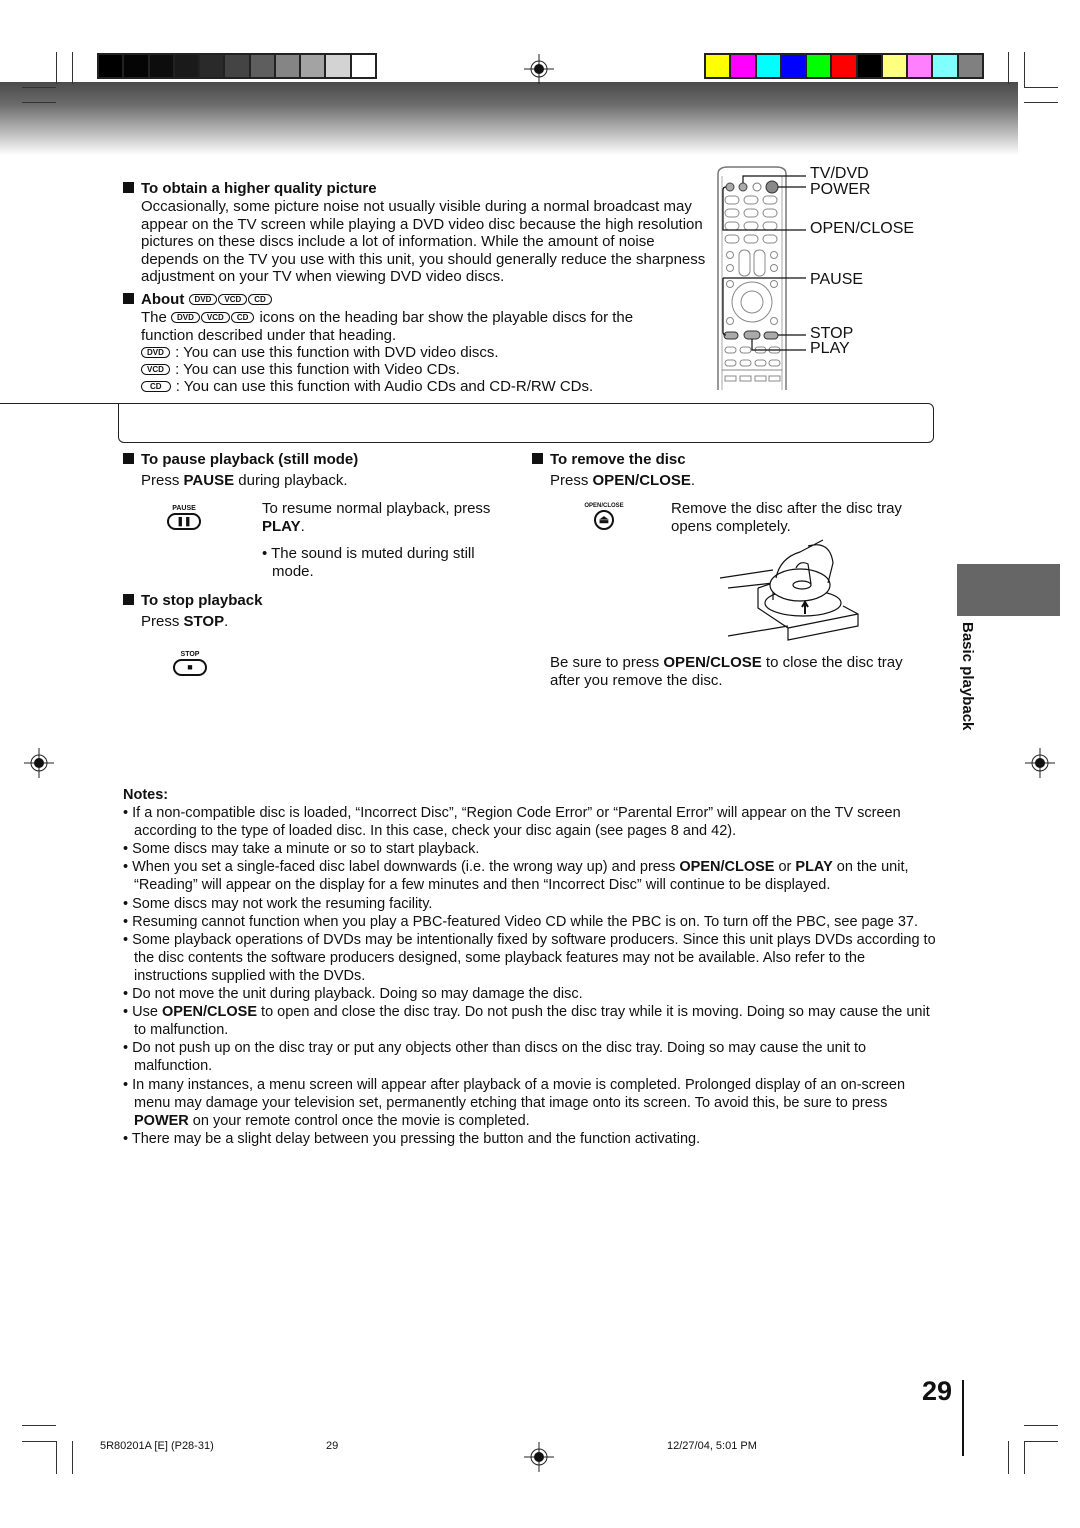  Describe the element at coordinates (259, 188) in the screenshot. I see `heading-text: To obtain a higher quality picture` at that location.